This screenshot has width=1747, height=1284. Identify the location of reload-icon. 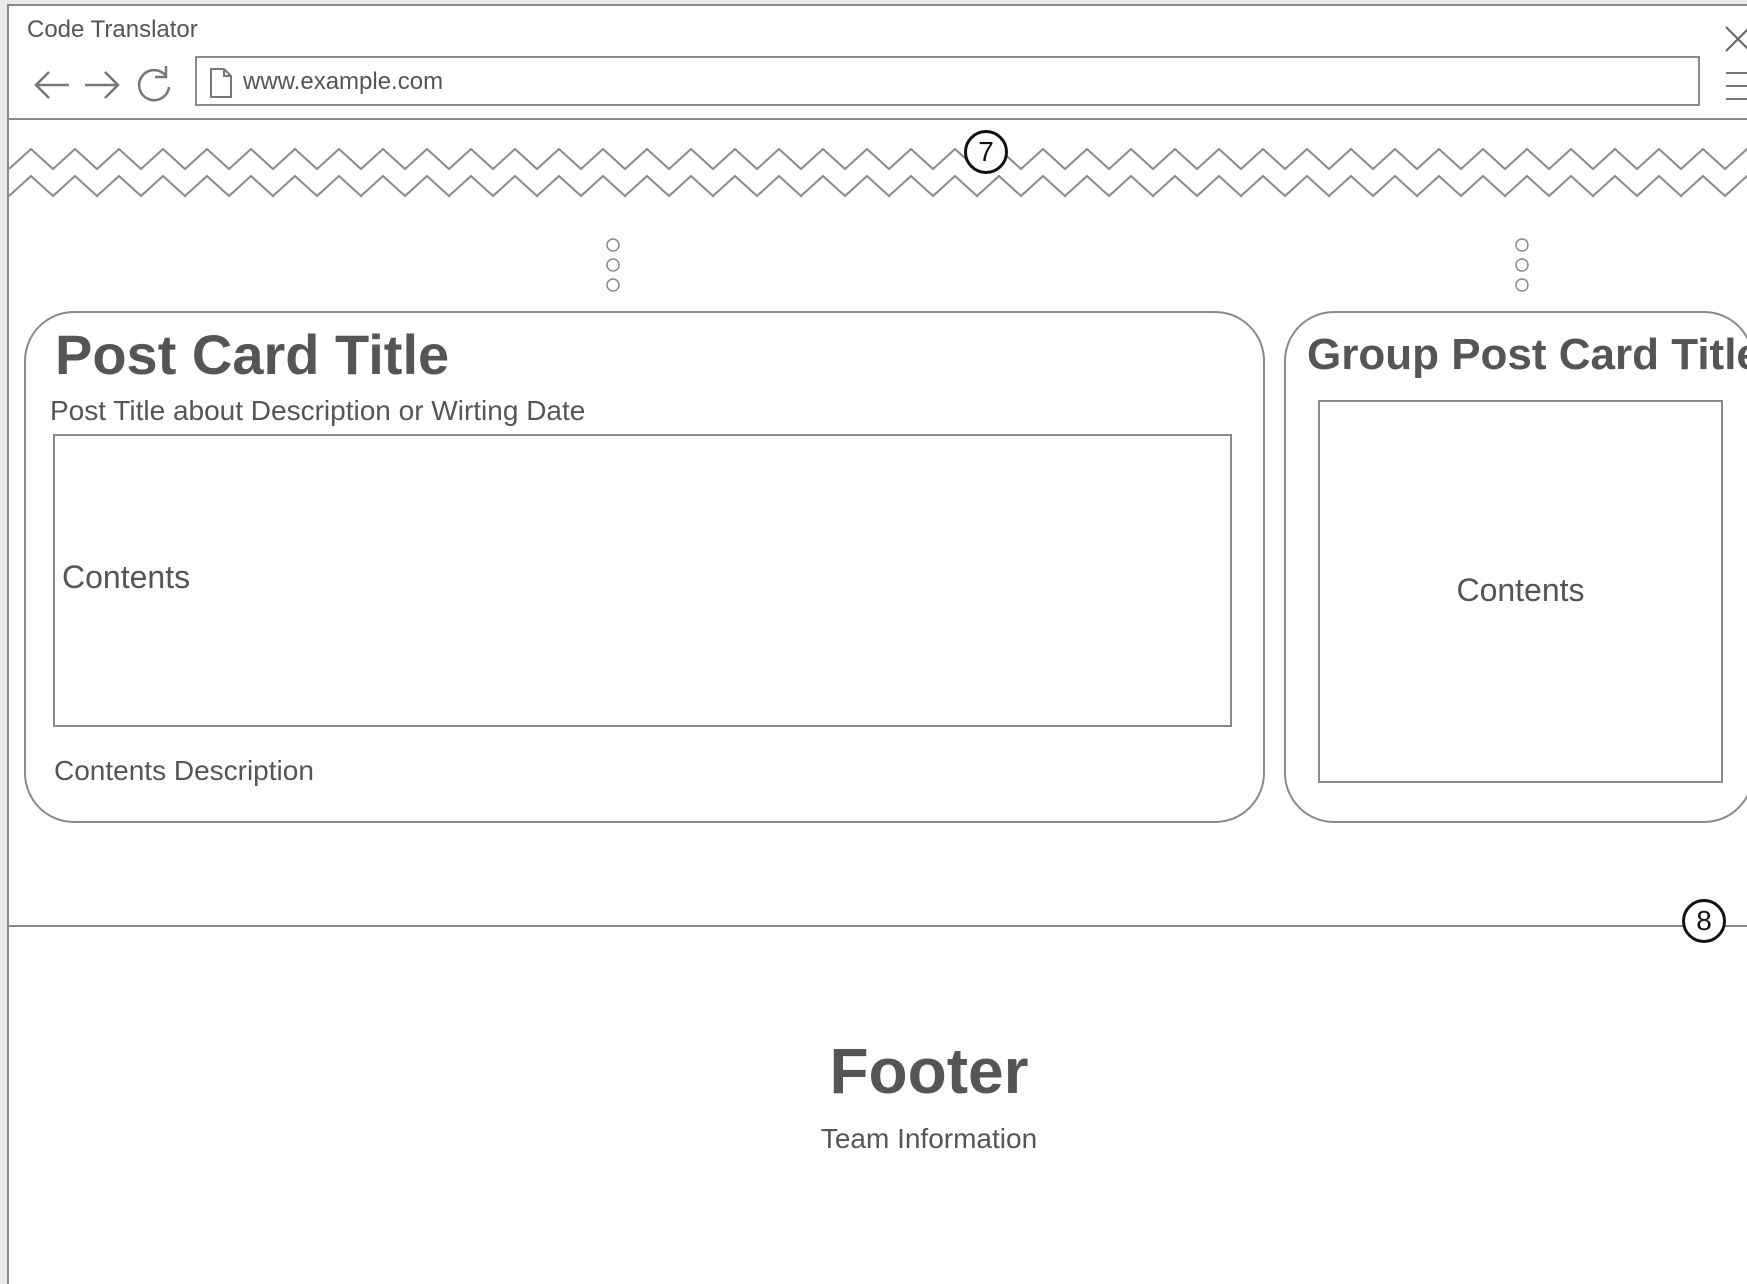
(154, 84).